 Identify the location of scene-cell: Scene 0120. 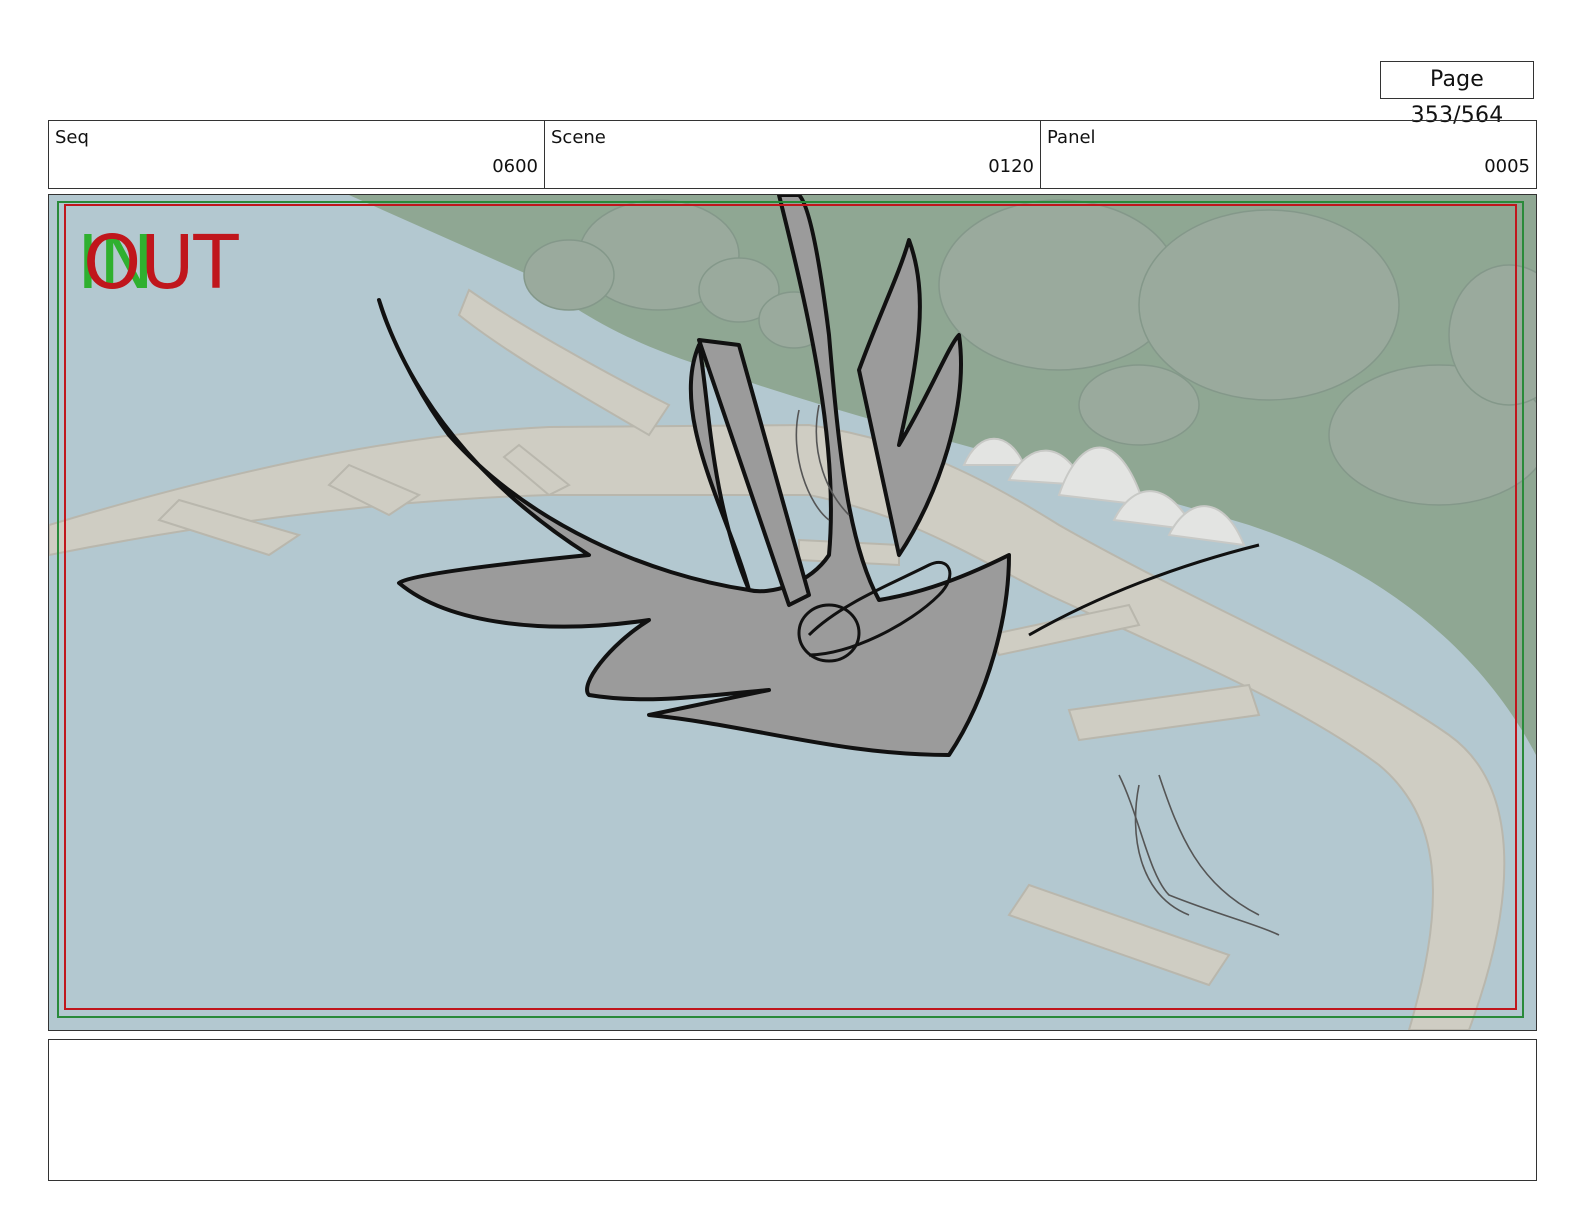
(793, 154).